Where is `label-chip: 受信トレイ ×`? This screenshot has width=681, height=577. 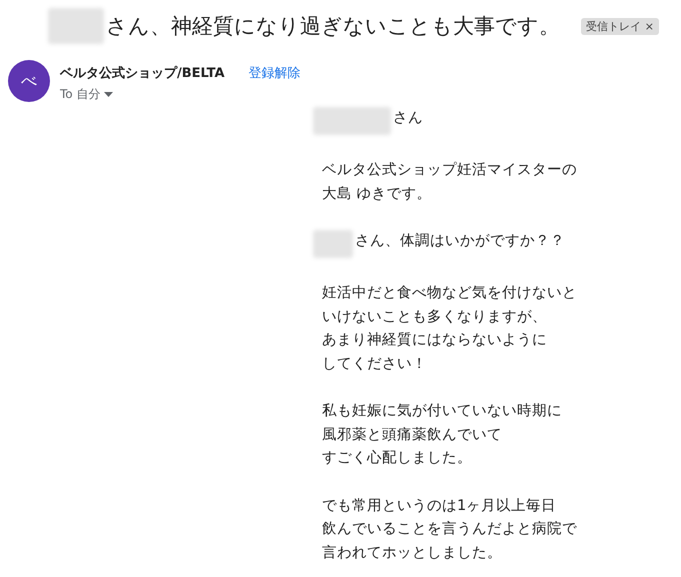
label-chip: 受信トレイ × is located at coordinates (619, 26).